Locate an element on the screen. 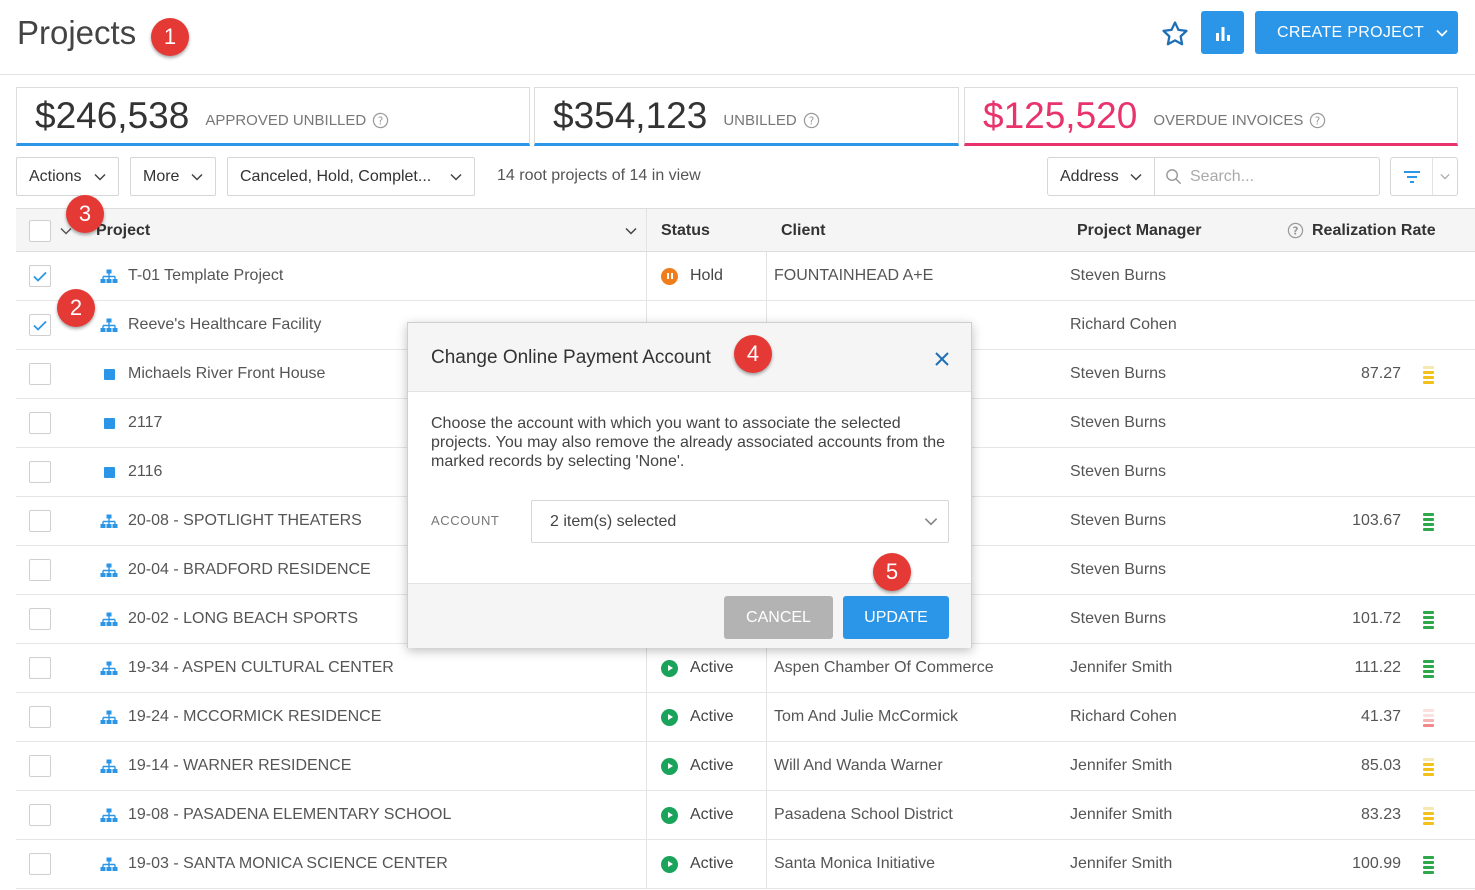  client-cell: Tom And Julie McCormick is located at coordinates (866, 716).